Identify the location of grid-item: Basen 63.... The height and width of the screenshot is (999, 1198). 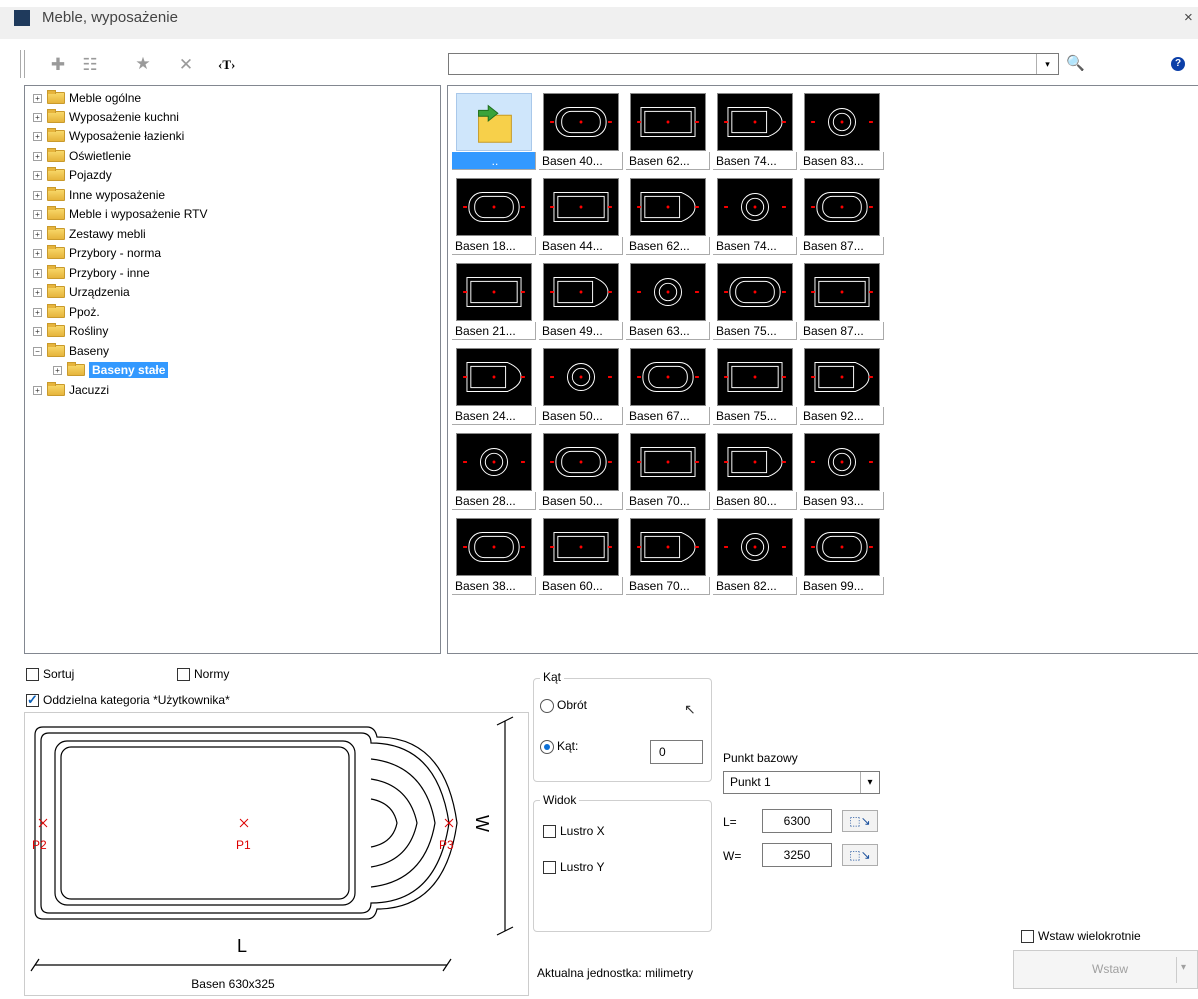
(668, 300).